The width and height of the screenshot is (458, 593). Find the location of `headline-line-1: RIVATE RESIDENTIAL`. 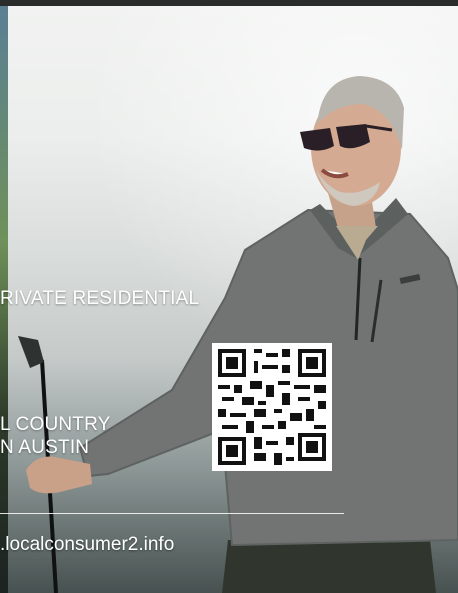

headline-line-1: RIVATE RESIDENTIAL is located at coordinates (100, 298).